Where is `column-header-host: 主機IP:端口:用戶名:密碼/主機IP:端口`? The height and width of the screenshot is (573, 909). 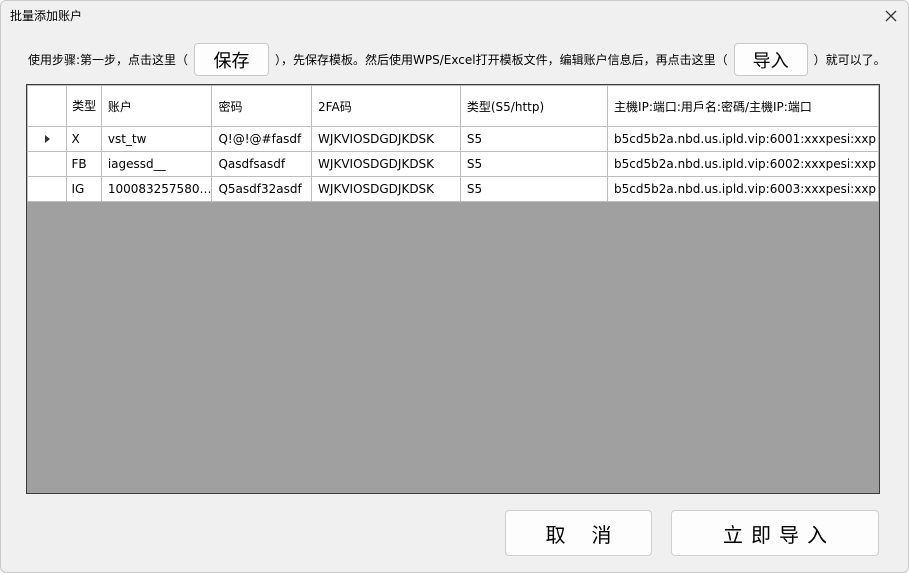 column-header-host: 主機IP:端口:用戶名:密碼/主機IP:端口 is located at coordinates (743, 106).